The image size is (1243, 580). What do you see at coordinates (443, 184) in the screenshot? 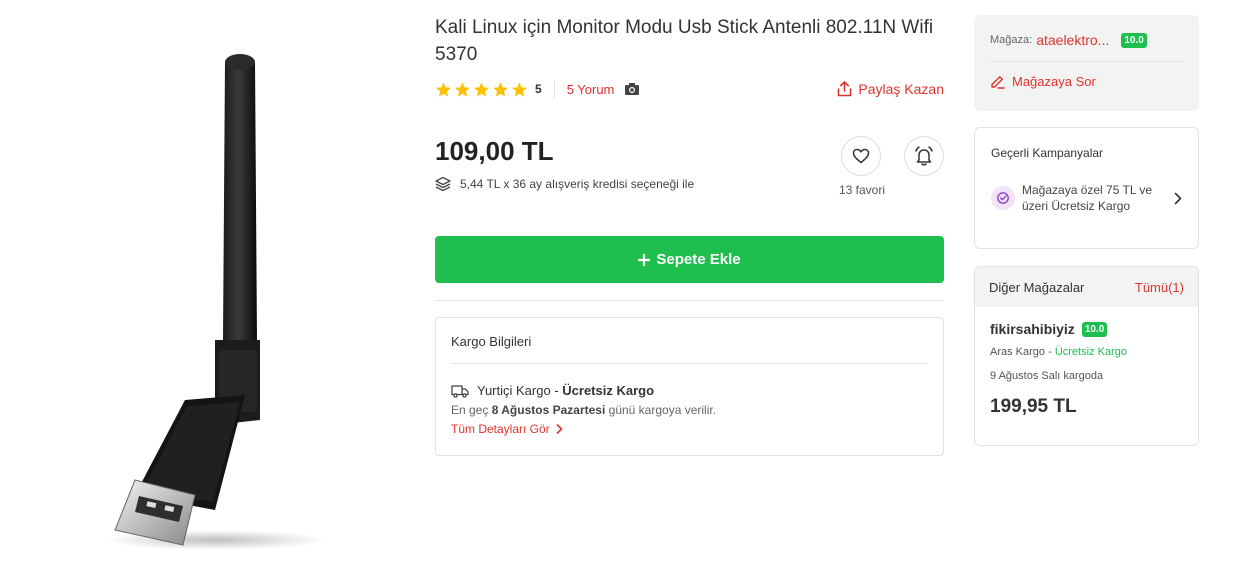
I see `layers-icon` at bounding box center [443, 184].